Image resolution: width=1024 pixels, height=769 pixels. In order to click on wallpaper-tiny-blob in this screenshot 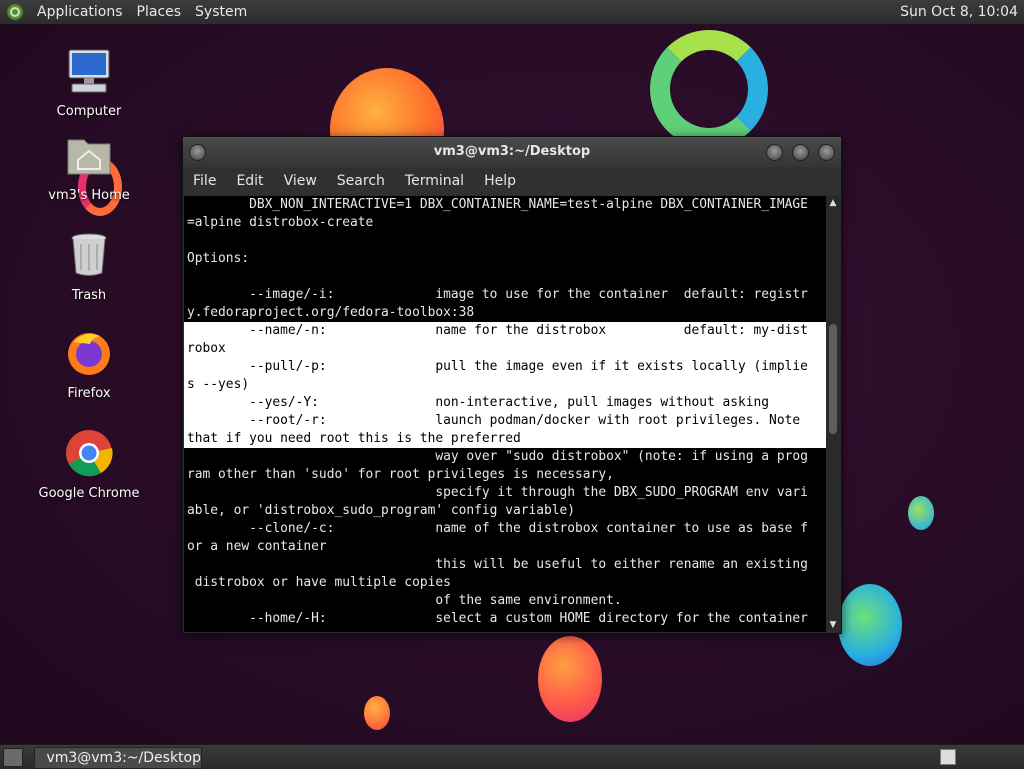, I will do `click(921, 513)`.